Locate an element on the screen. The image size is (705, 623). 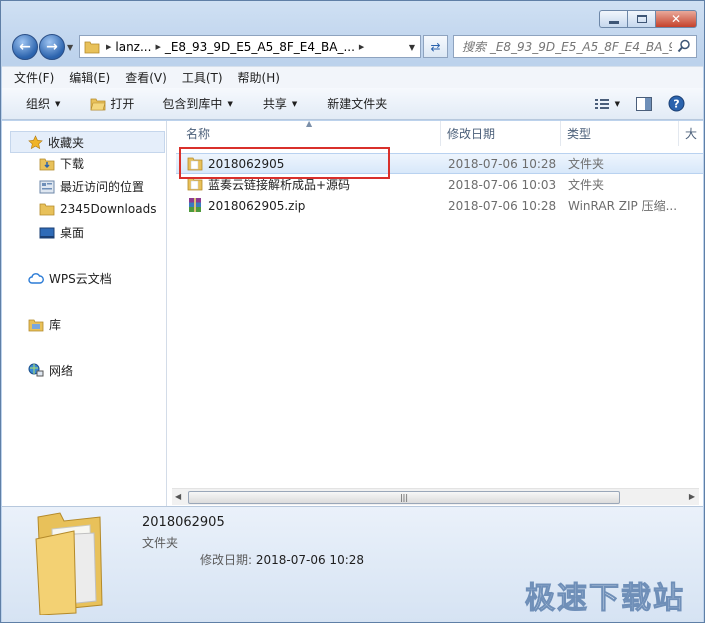
refresh-icon: ⇄ is located at coordinates (435, 46).